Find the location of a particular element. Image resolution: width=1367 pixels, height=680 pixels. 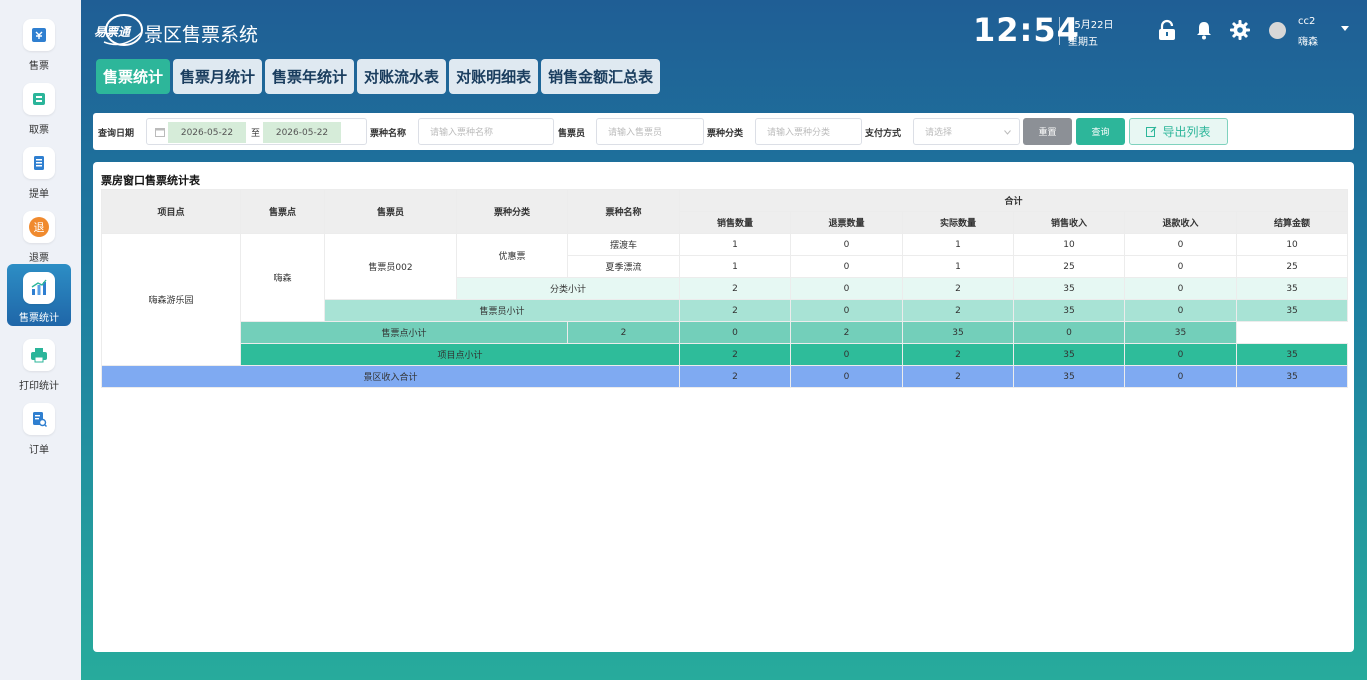

seller-input: 请输入售票员 is located at coordinates (650, 131).